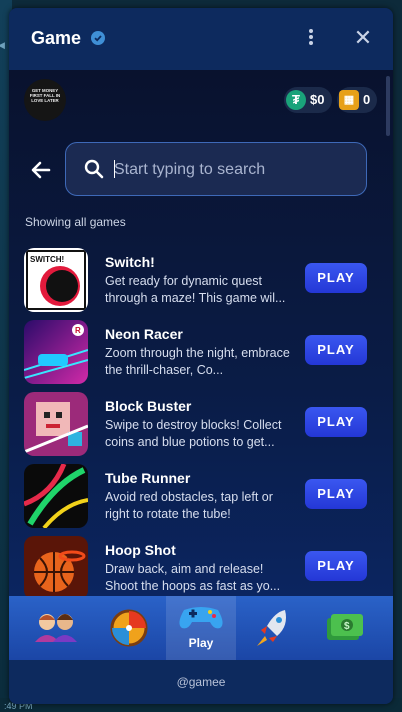 This screenshot has height=712, width=402. I want to click on wheel-icon, so click(129, 628).